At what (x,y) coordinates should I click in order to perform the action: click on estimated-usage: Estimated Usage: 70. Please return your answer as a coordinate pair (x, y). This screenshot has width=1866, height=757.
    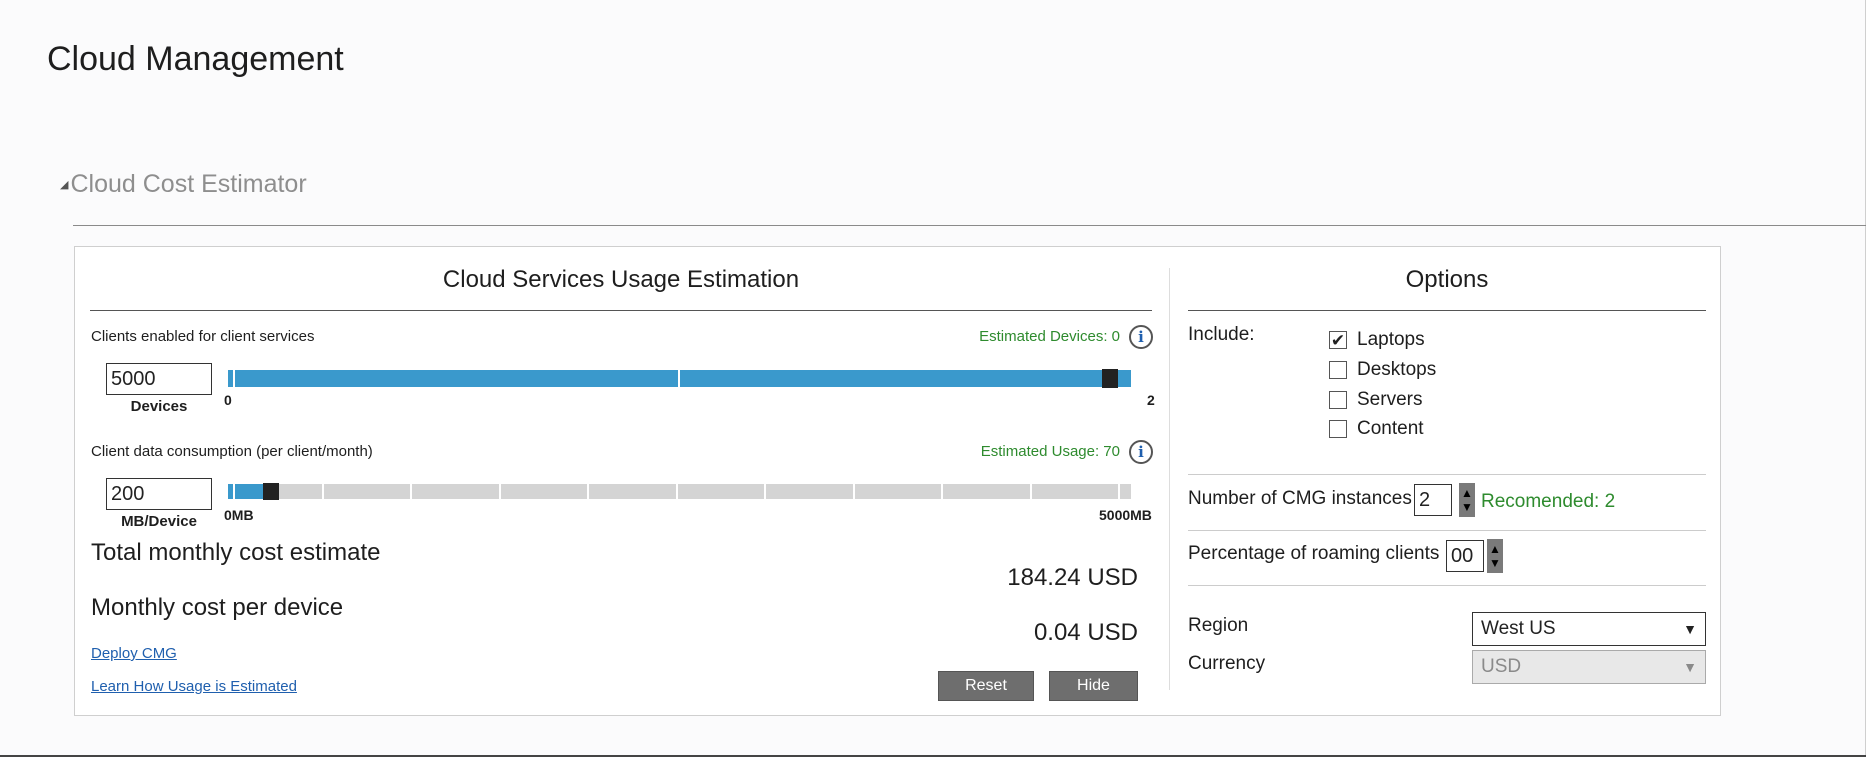
    Looking at the image, I should click on (1050, 451).